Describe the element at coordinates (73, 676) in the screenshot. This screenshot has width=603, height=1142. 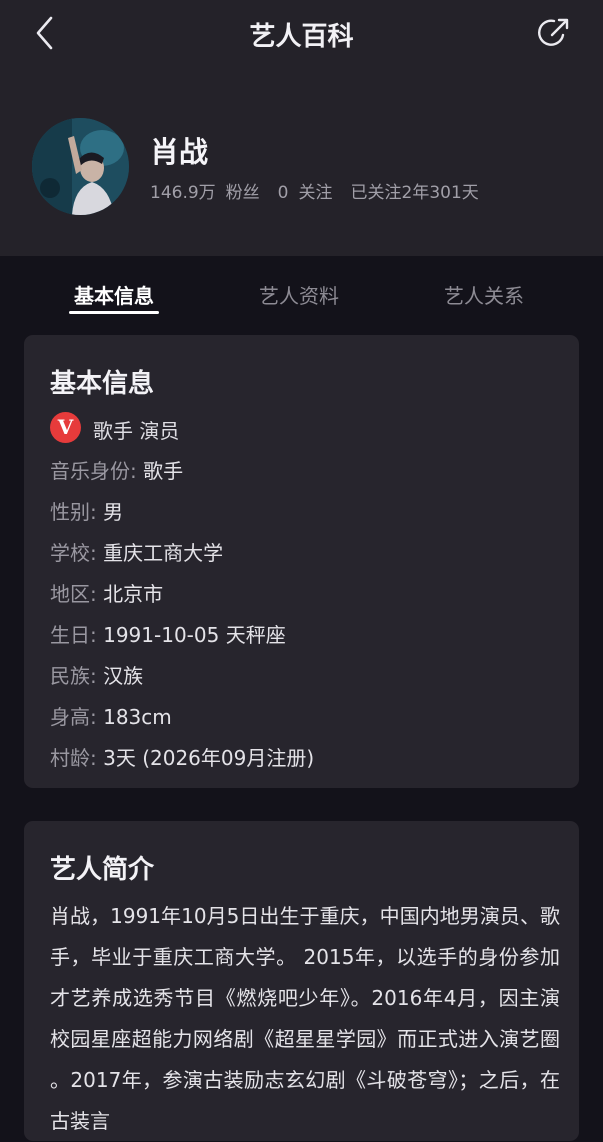
I see `info-label: 民族:` at that location.